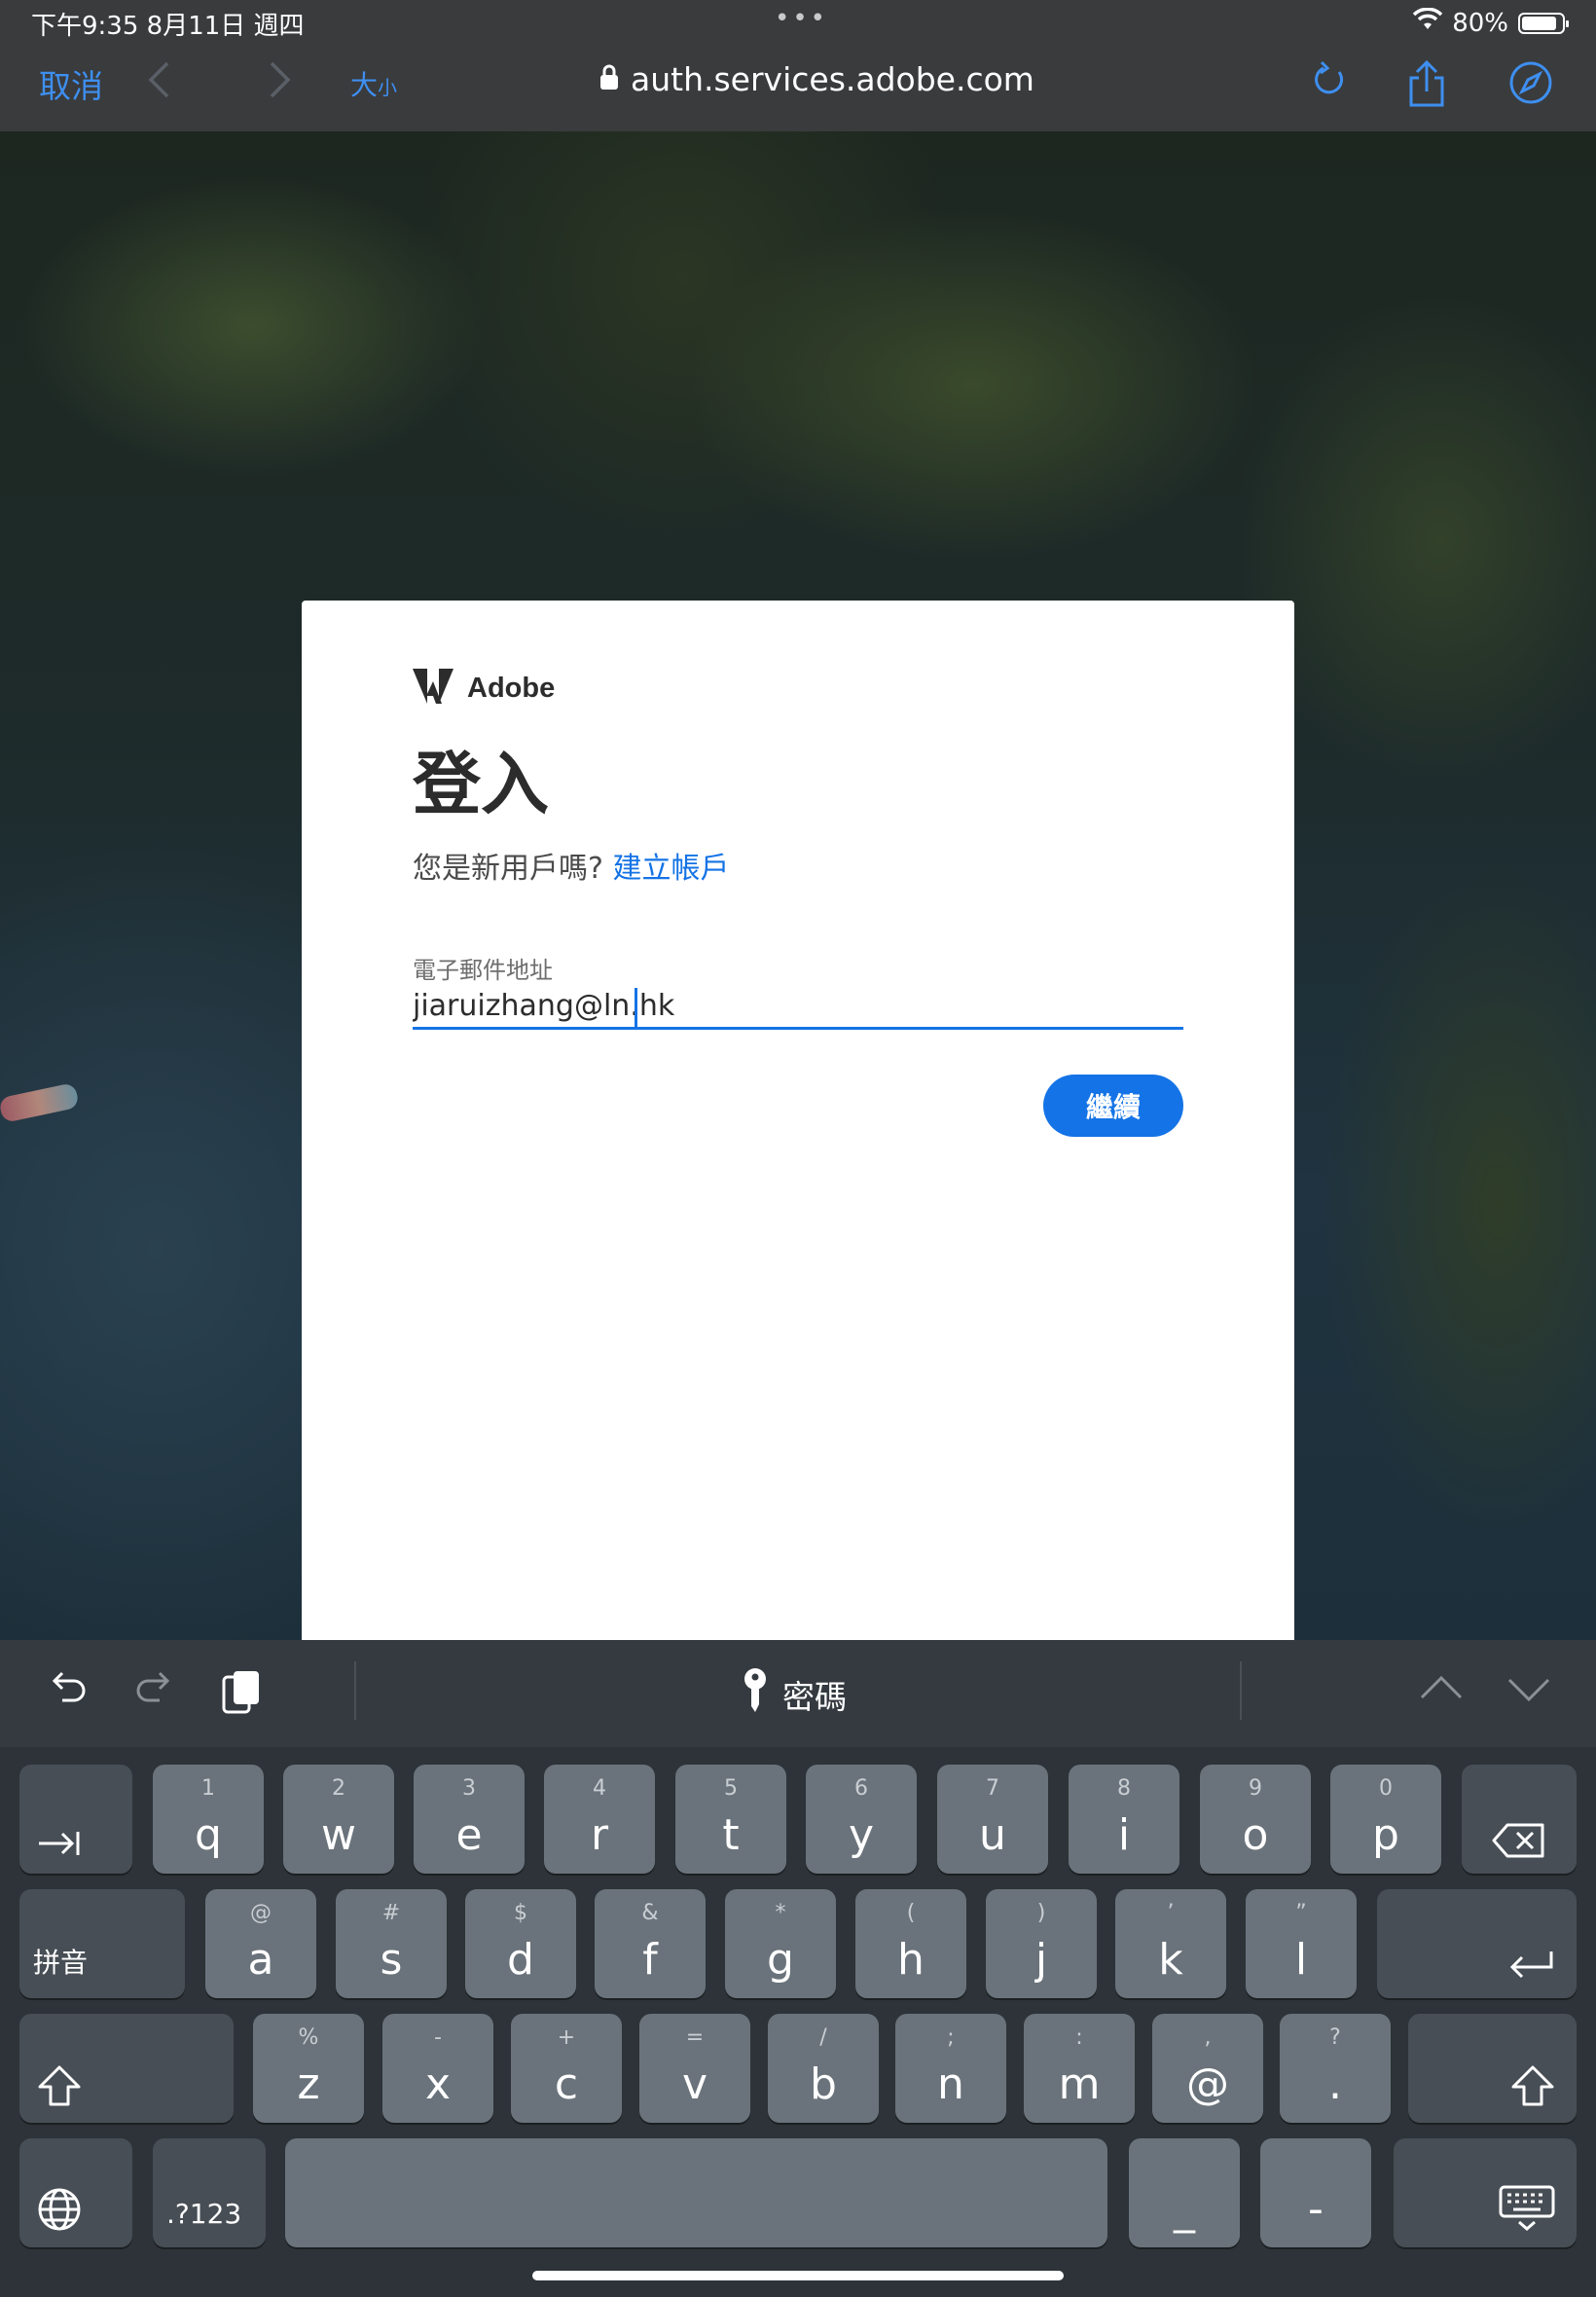 This screenshot has width=1596, height=2297. What do you see at coordinates (910, 1943) in the screenshot?
I see `key-h: (h` at bounding box center [910, 1943].